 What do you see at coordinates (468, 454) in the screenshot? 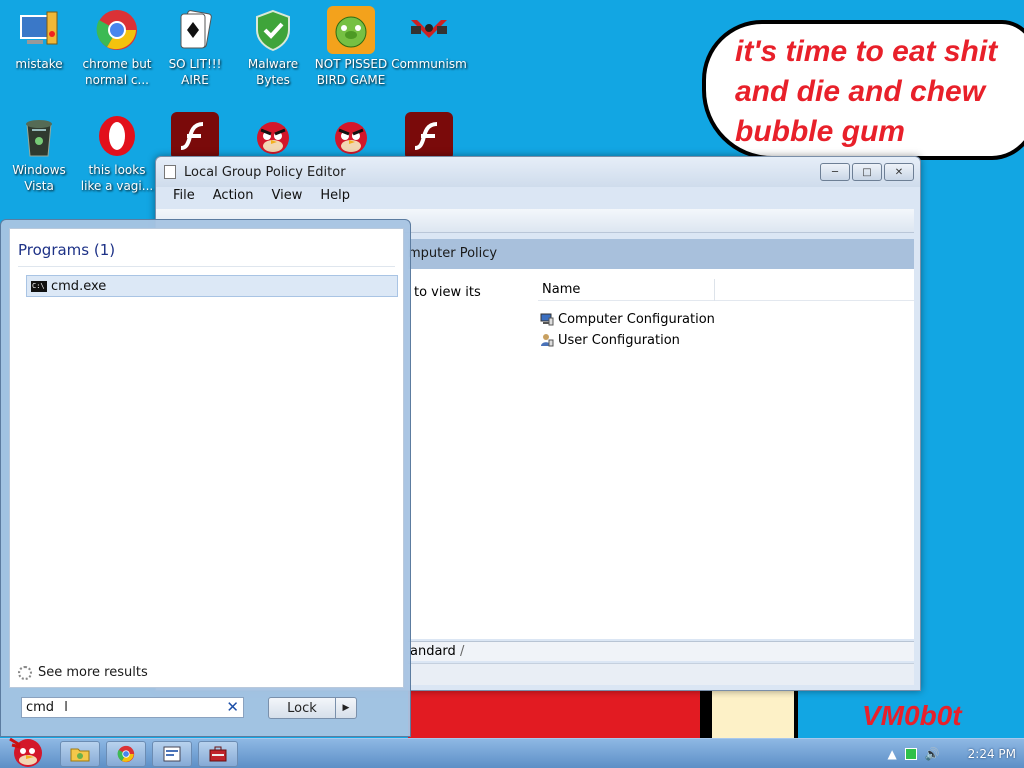
I see `description-pane: to view its` at bounding box center [468, 454].